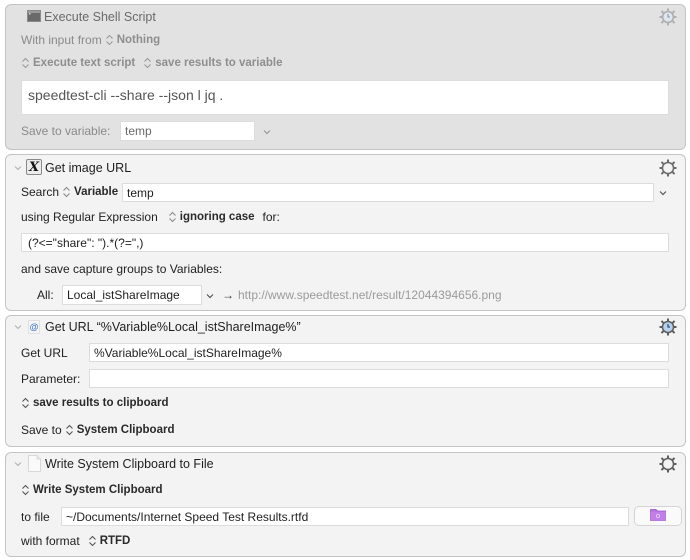 The height and width of the screenshot is (560, 690). I want to click on to-file-label: to file, so click(35, 517).